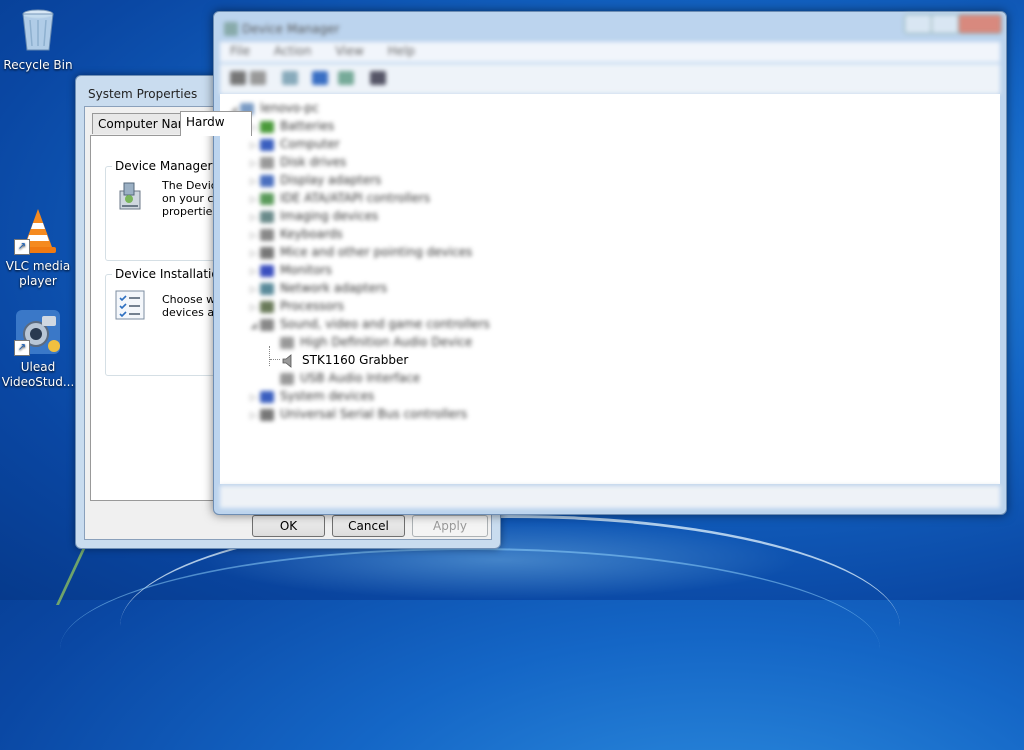 This screenshot has height=750, width=1024. What do you see at coordinates (267, 216) in the screenshot?
I see `imaging-device-icon` at bounding box center [267, 216].